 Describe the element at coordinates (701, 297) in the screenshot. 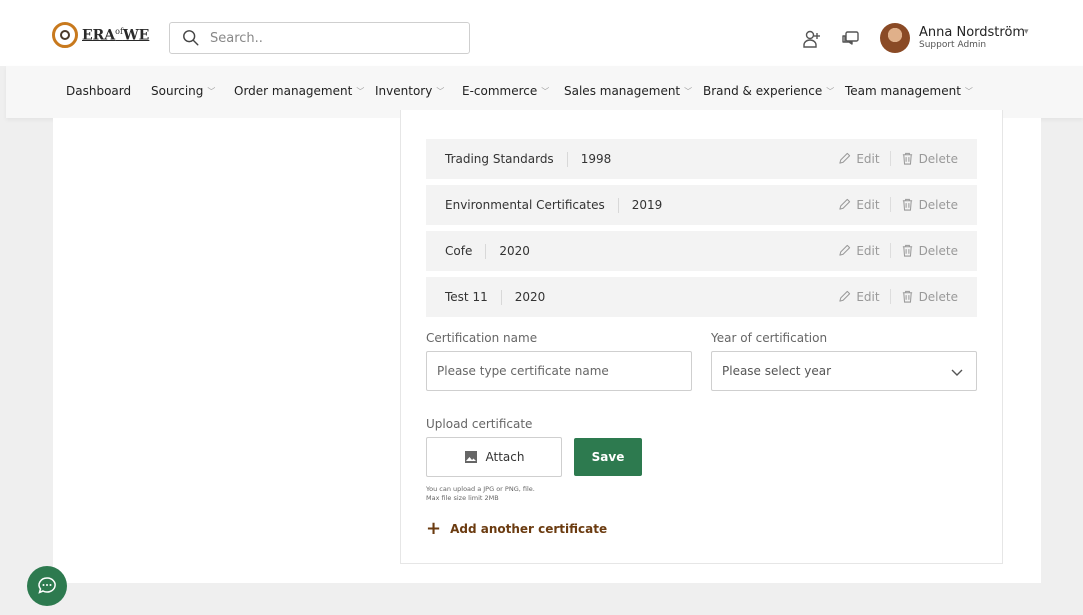

I see `certificate-row: Test 11 2020 Edit Delete` at that location.